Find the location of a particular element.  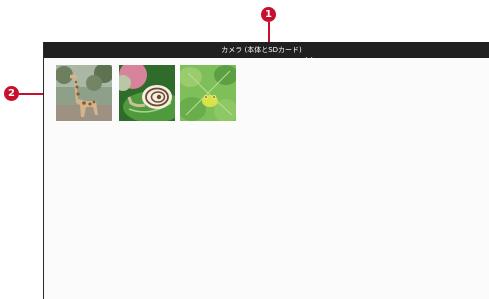

thumbnail-frog is located at coordinates (208, 93).